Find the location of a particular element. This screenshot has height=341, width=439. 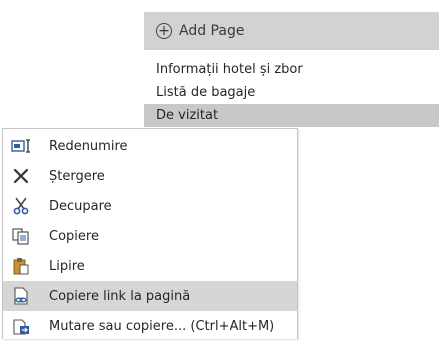

paste-icon is located at coordinates (21, 266).